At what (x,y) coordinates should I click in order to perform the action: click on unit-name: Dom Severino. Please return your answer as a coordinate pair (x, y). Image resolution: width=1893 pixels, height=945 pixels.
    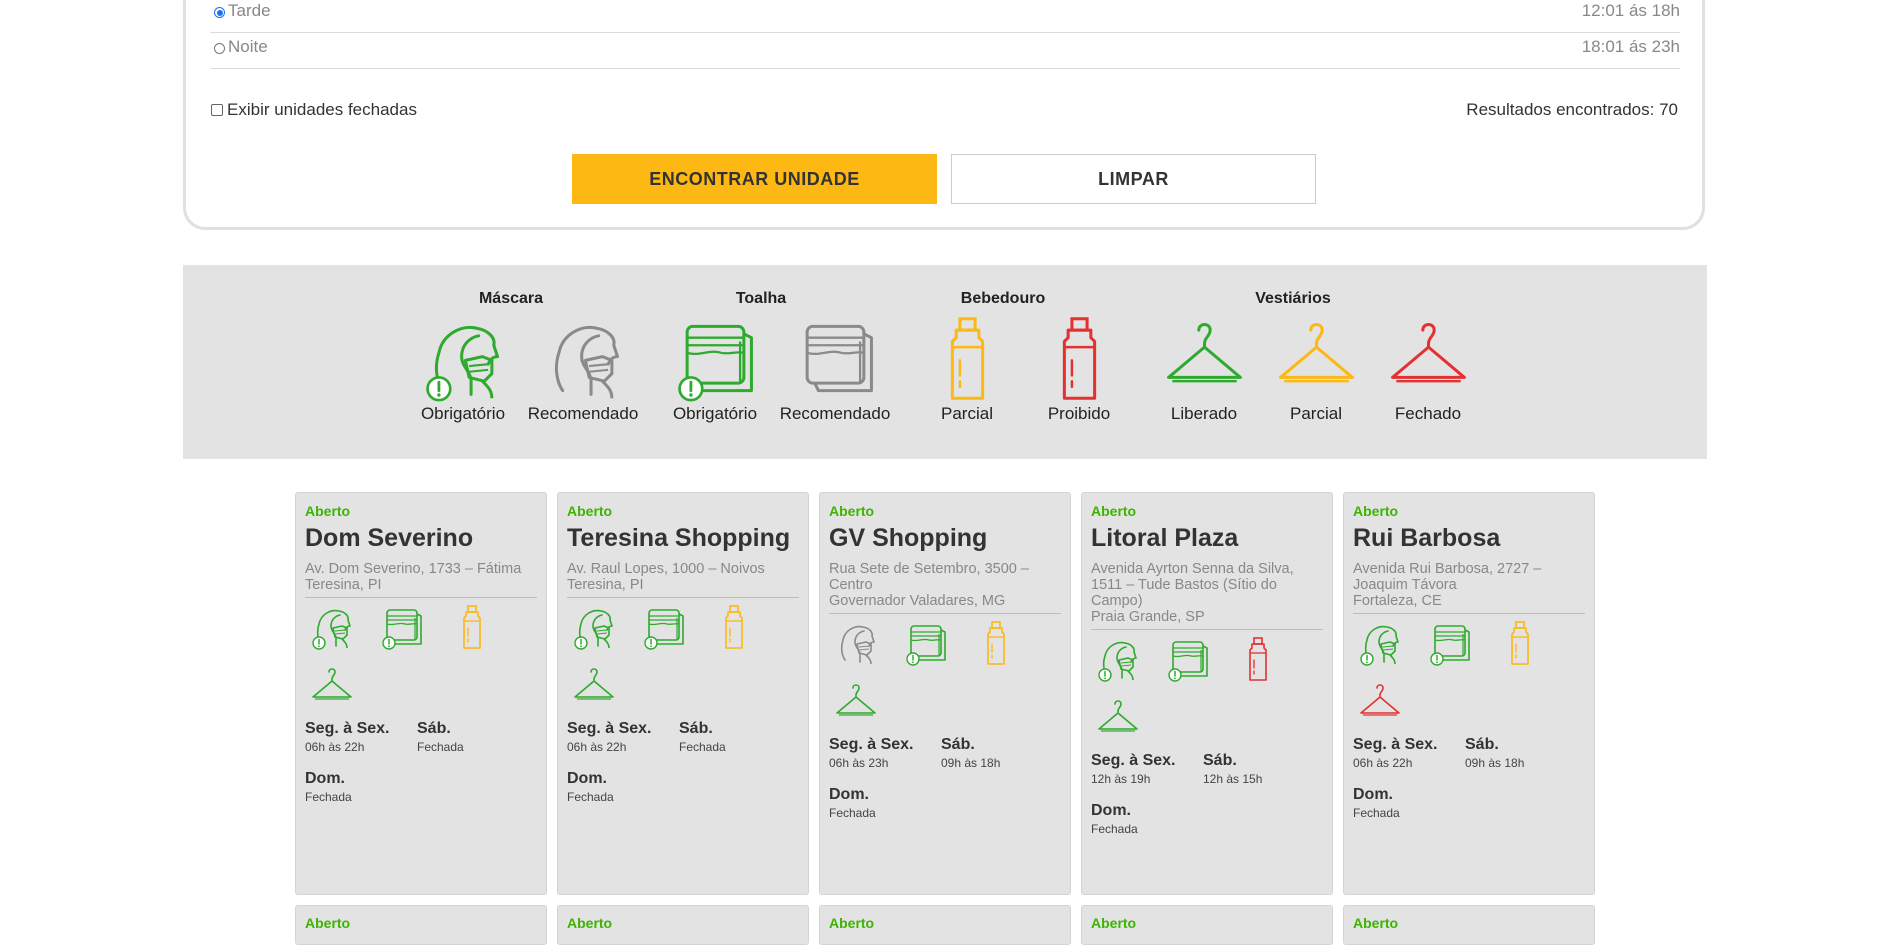
    Looking at the image, I should click on (421, 538).